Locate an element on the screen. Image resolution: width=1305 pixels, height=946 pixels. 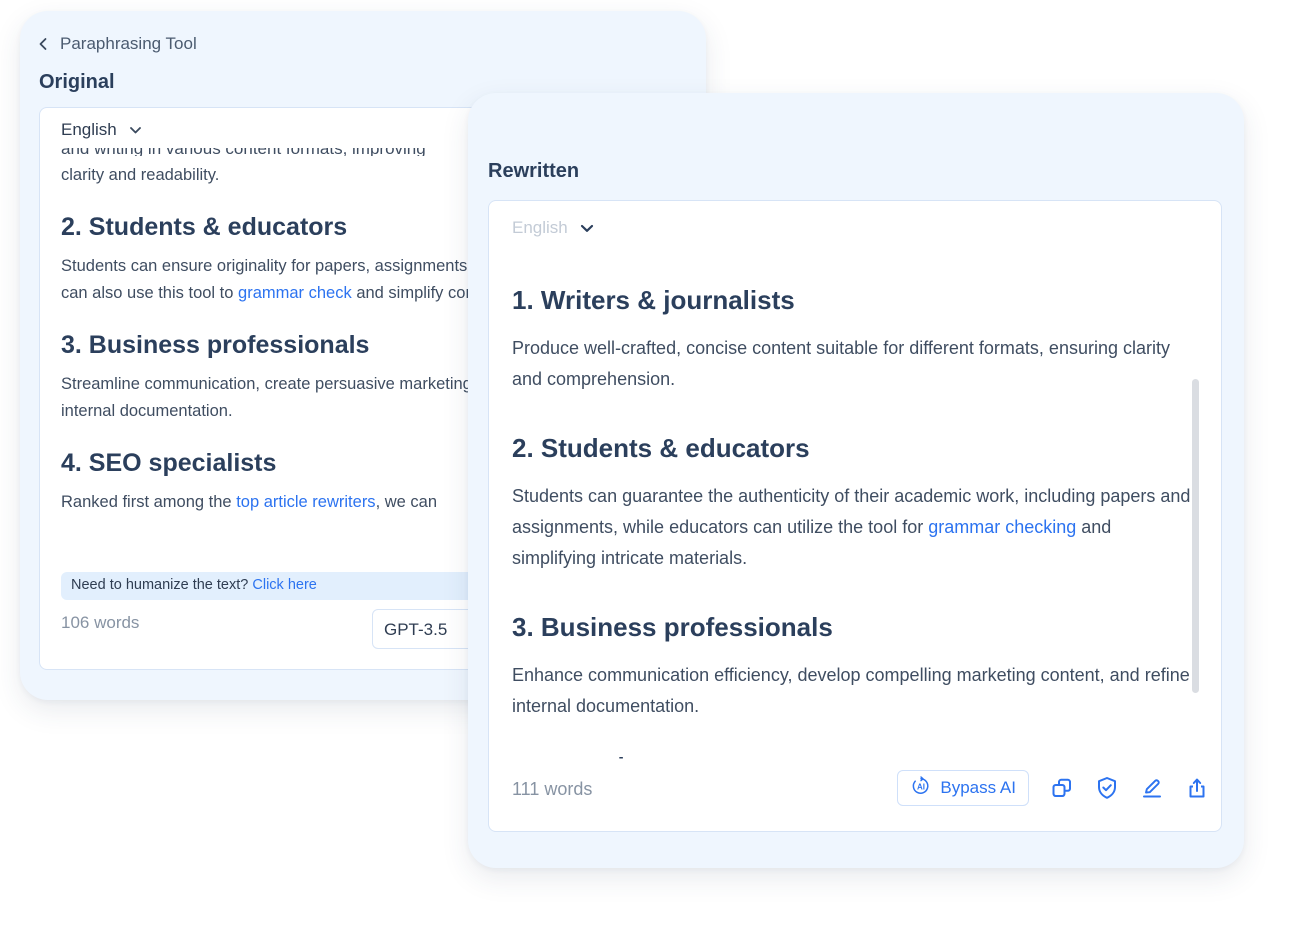
grammar-checking-link: grammar checking is located at coordinates (1002, 527).